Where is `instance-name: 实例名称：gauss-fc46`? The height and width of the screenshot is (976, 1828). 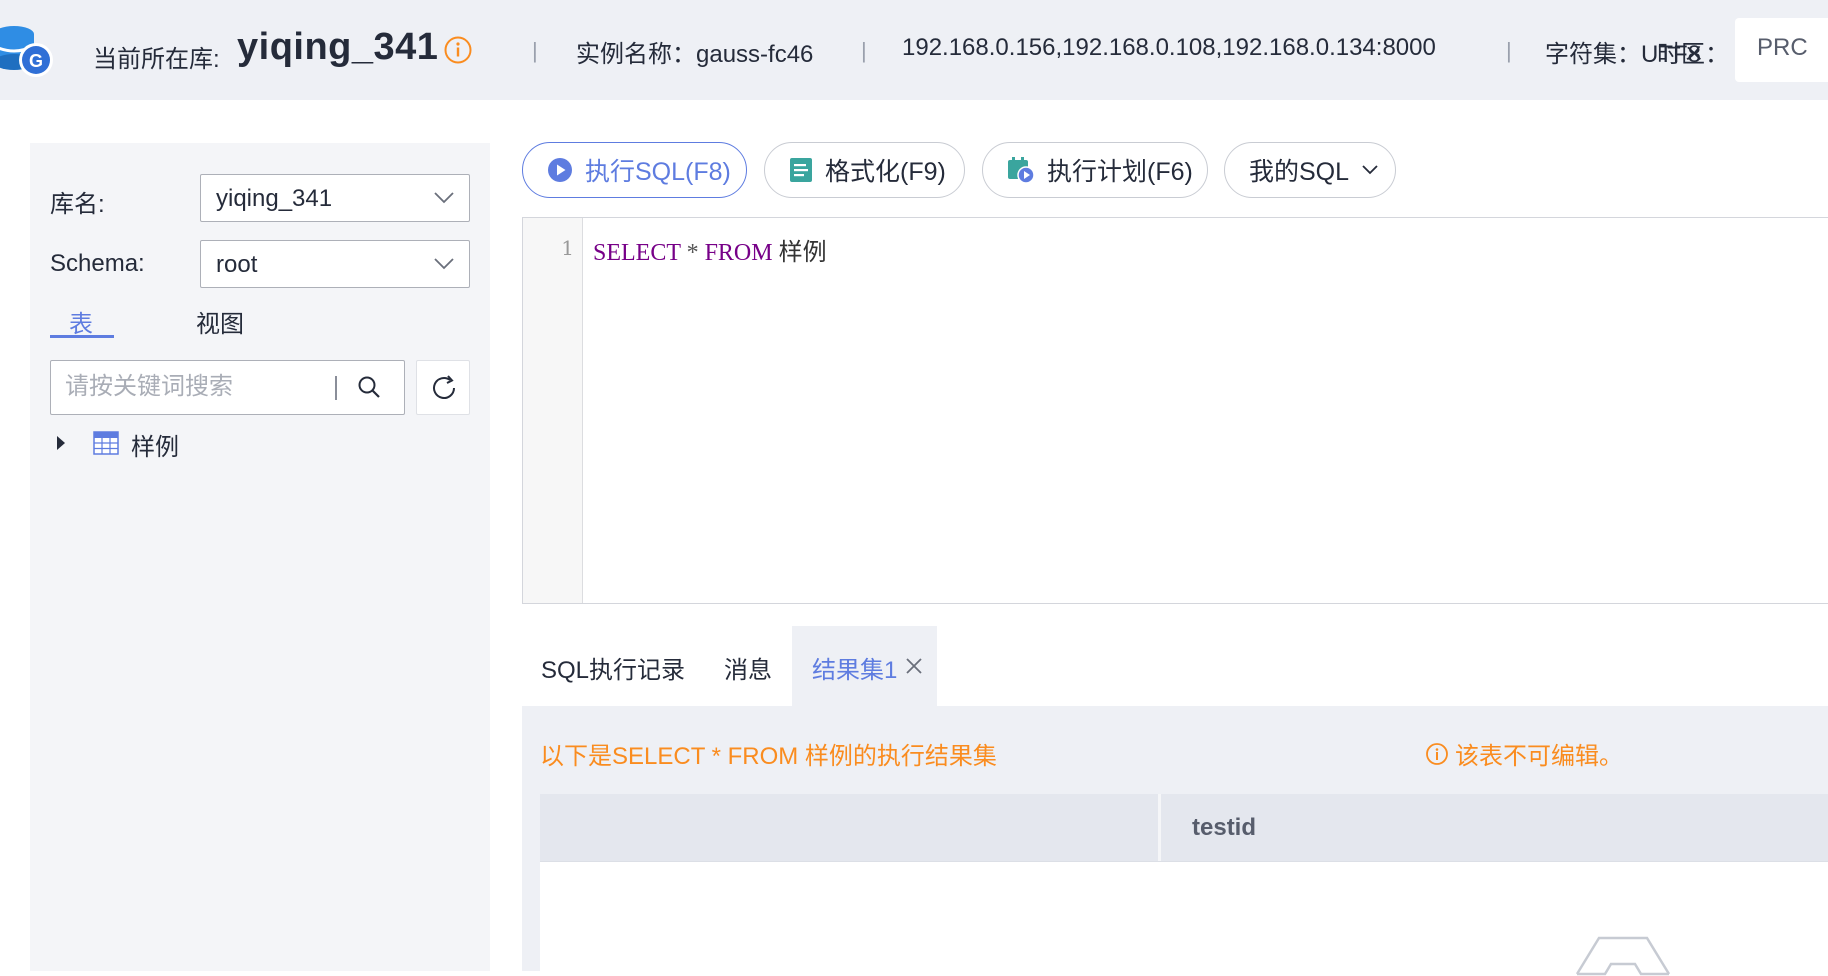 instance-name: 实例名称：gauss-fc46 is located at coordinates (695, 54).